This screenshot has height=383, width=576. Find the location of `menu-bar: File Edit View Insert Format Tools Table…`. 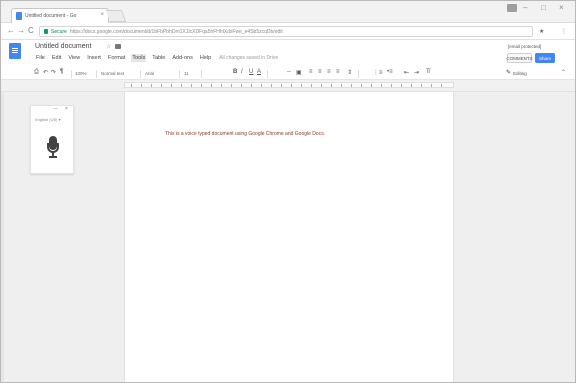

menu-bar: File Edit View Insert Format Tools Table… is located at coordinates (156, 58).